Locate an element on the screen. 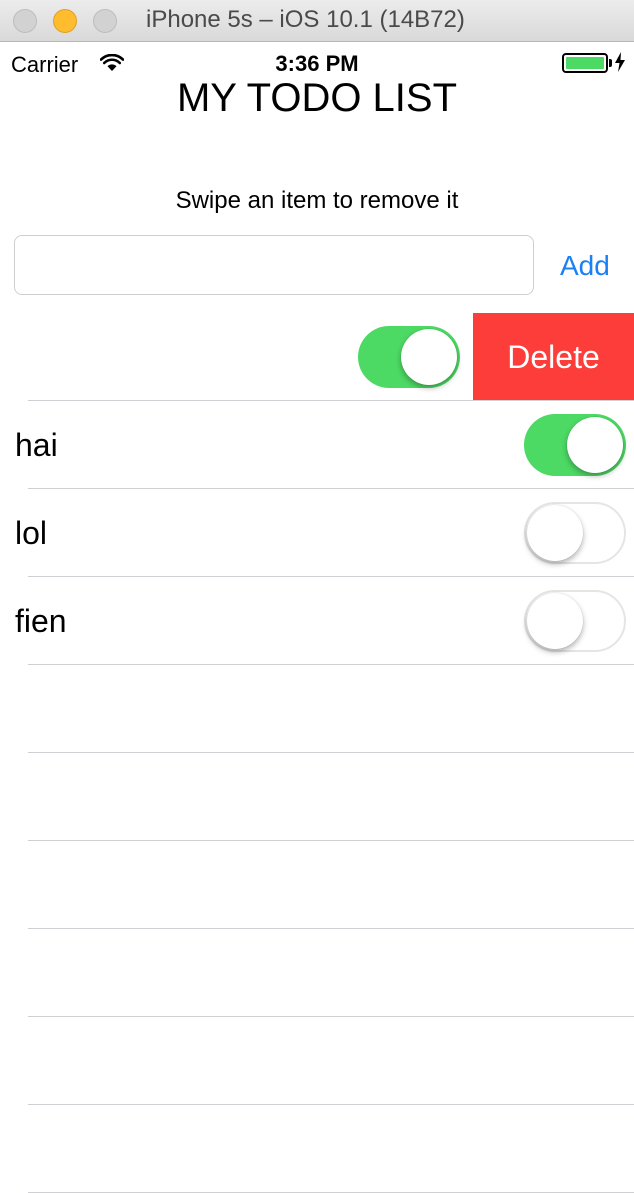 This screenshot has width=634, height=1193. bolt-icon is located at coordinates (620, 64).